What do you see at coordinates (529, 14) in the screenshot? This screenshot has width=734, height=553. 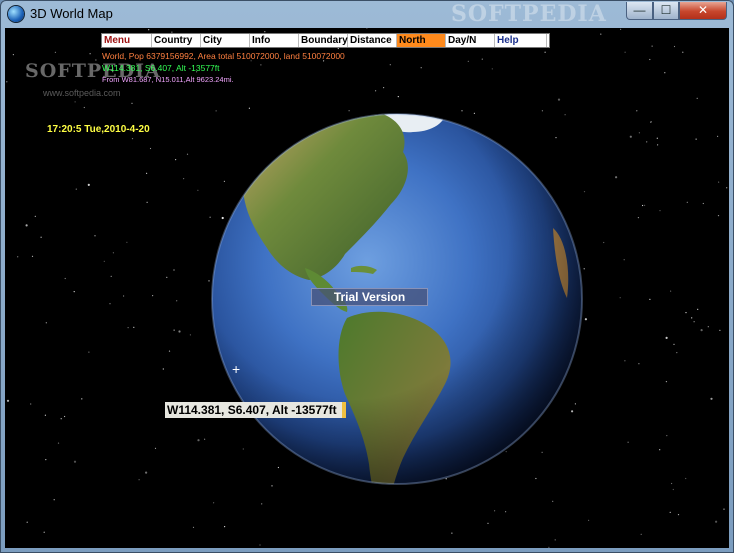 I see `title-watermark: SOFTPEDIA` at bounding box center [529, 14].